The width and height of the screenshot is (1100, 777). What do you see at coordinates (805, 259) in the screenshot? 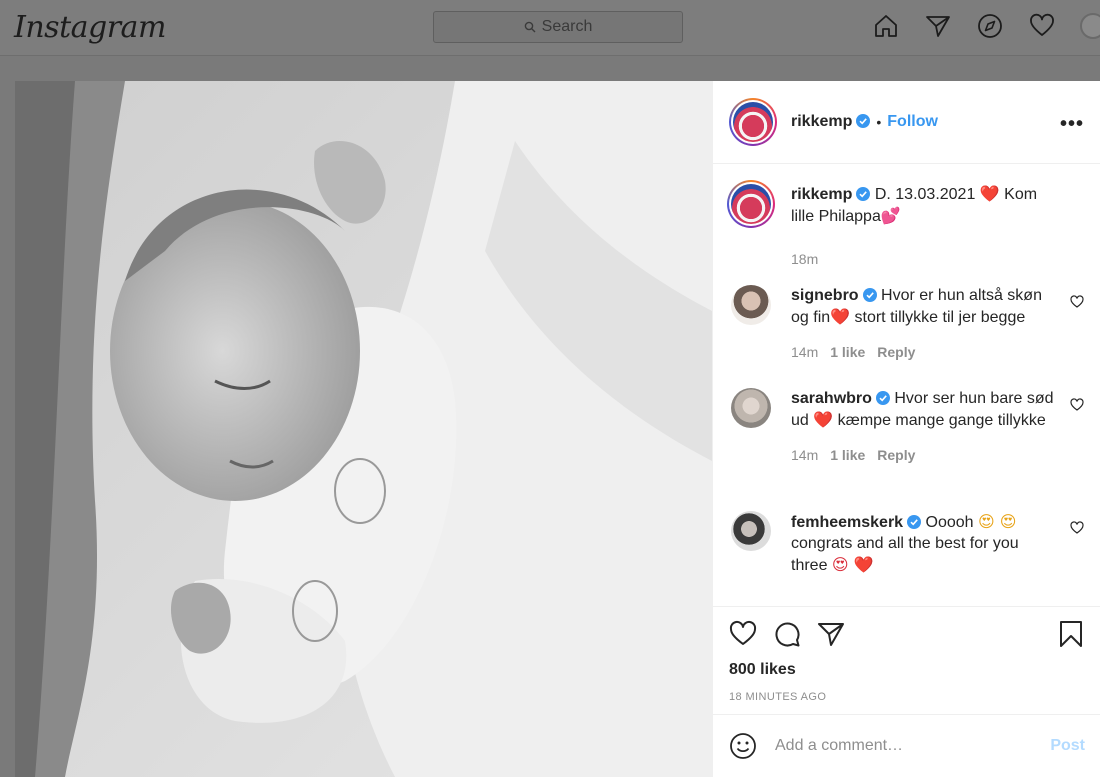
I see `caption-time: 18m` at bounding box center [805, 259].